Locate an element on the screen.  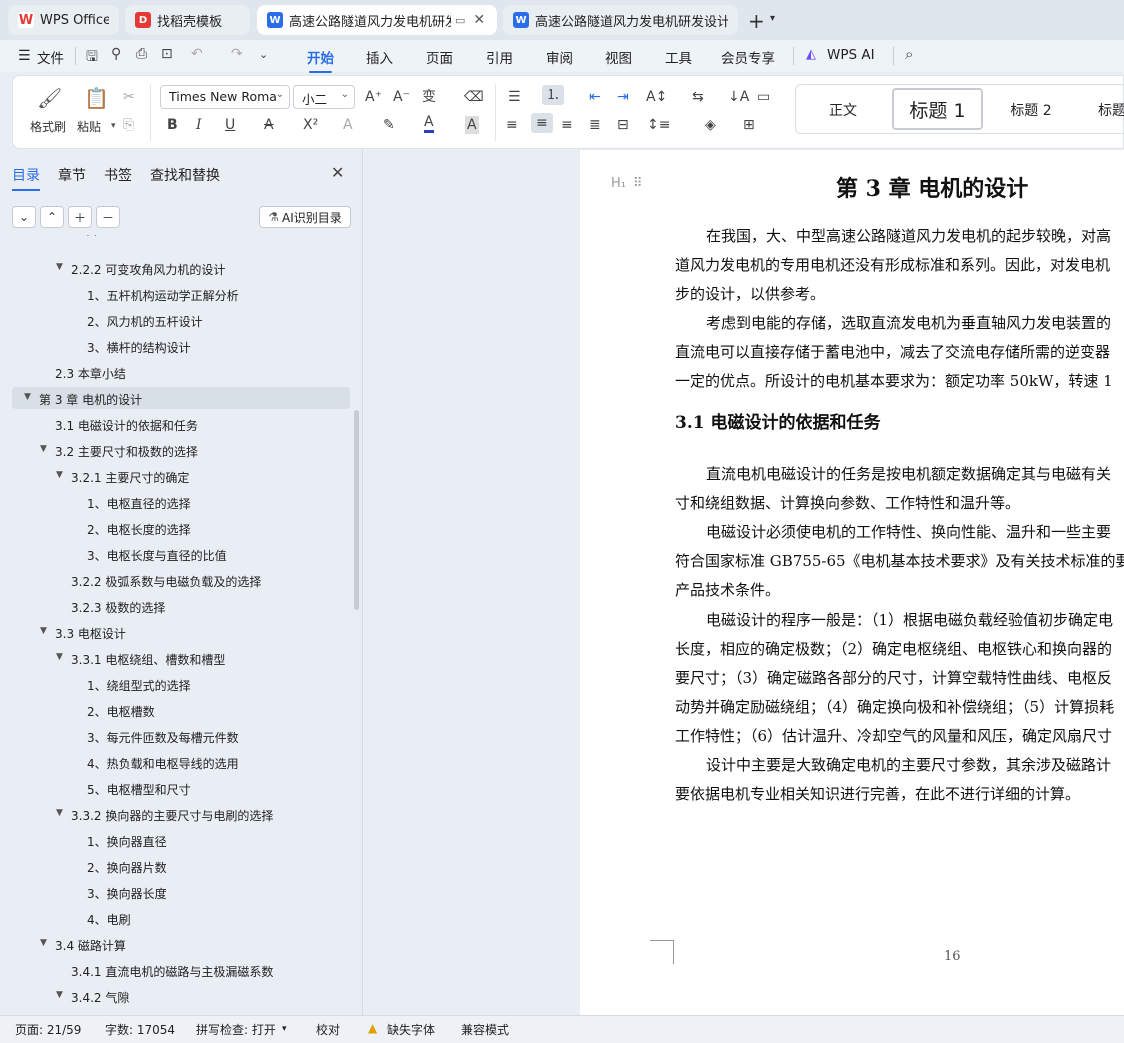
align-right-icon: ≡ is located at coordinates (567, 125).